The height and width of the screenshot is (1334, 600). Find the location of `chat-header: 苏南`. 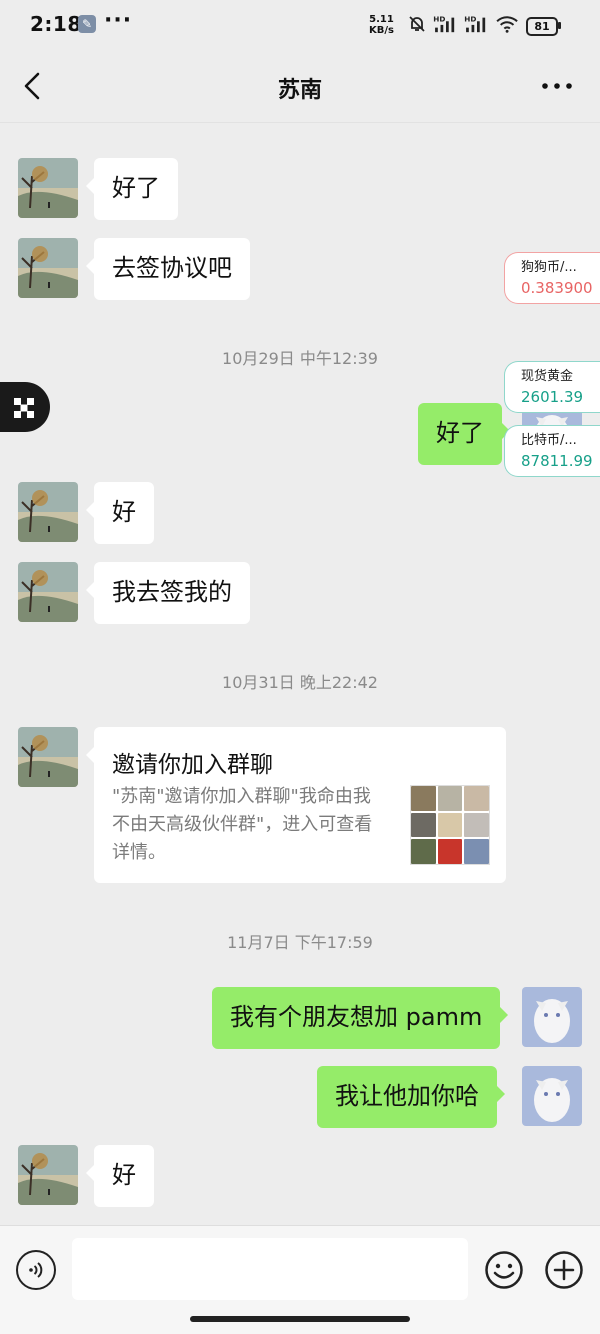

chat-header: 苏南 is located at coordinates (300, 86).